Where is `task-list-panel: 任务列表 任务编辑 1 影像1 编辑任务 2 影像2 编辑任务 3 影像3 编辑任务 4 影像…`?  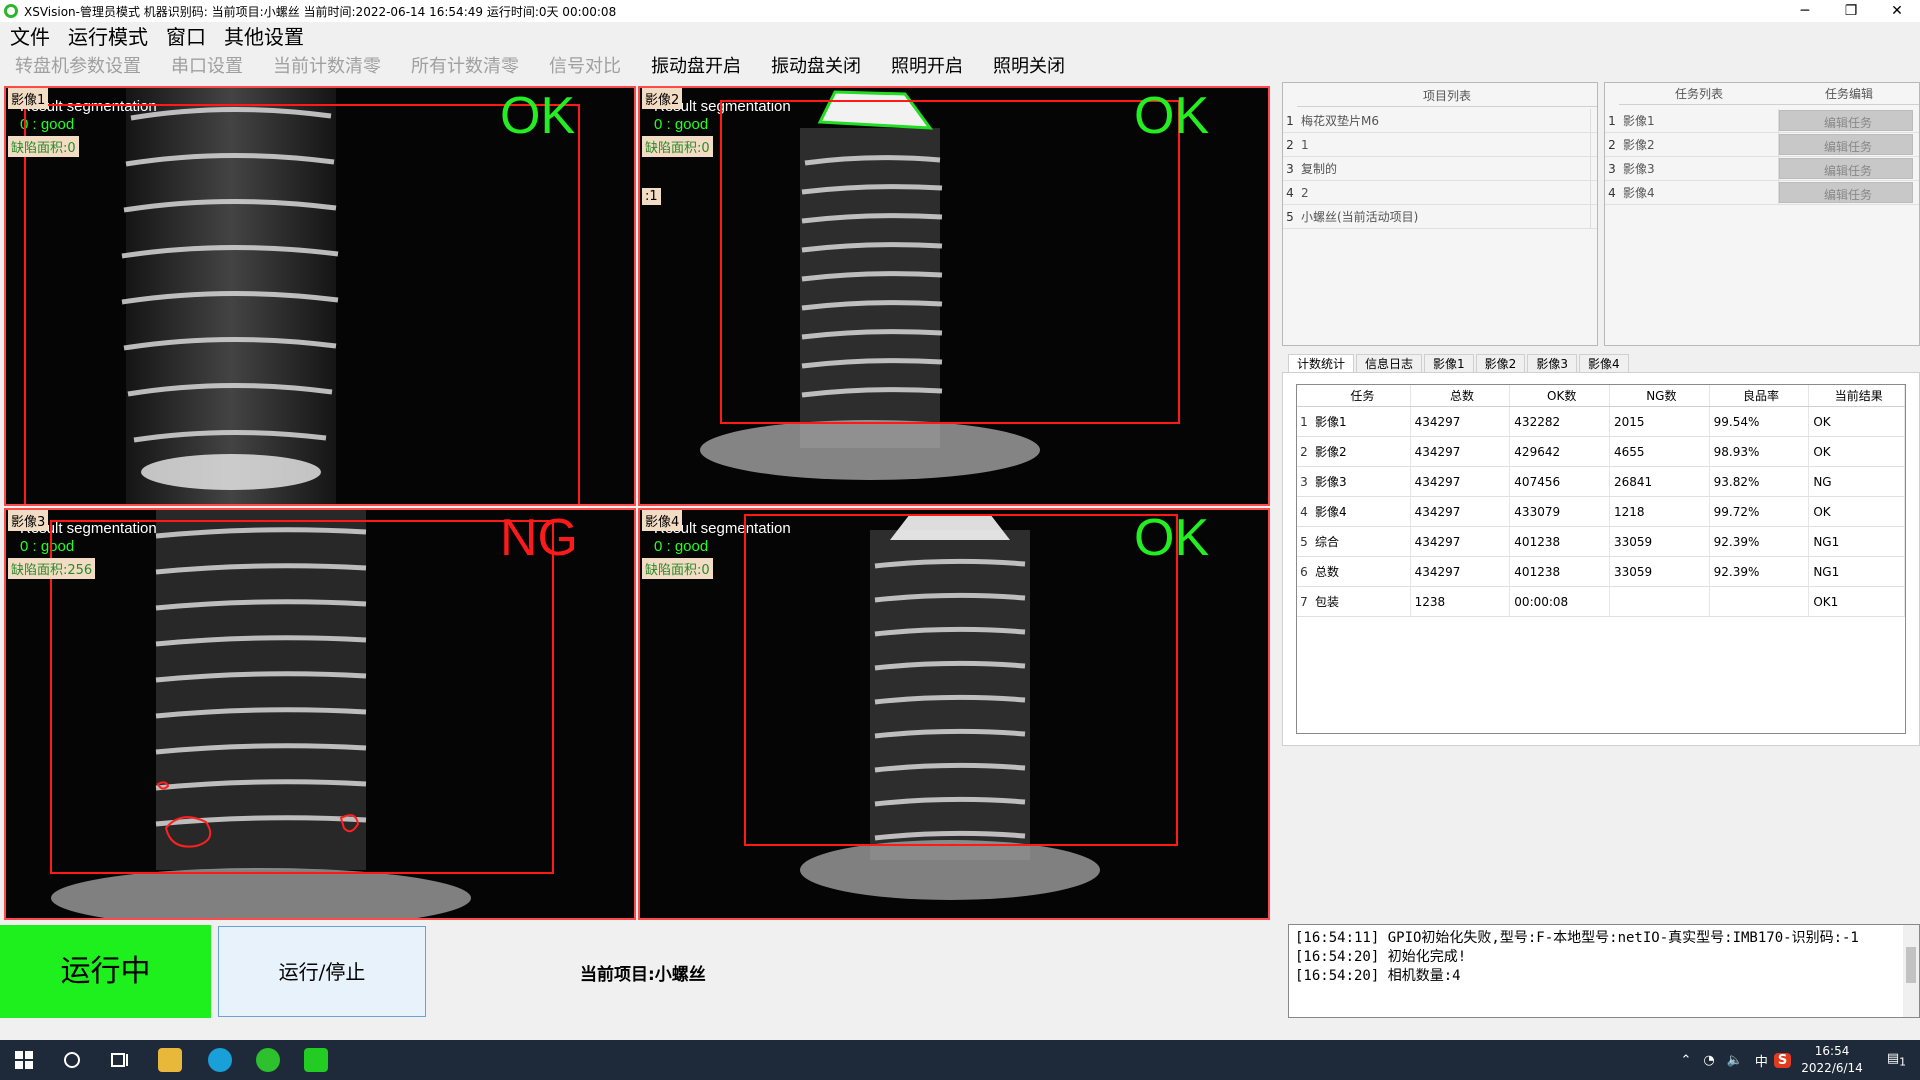
task-list-panel: 任务列表 任务编辑 1 影像1 编辑任务 2 影像2 编辑任务 3 影像3 编辑任务 4 影像… is located at coordinates (1762, 214).